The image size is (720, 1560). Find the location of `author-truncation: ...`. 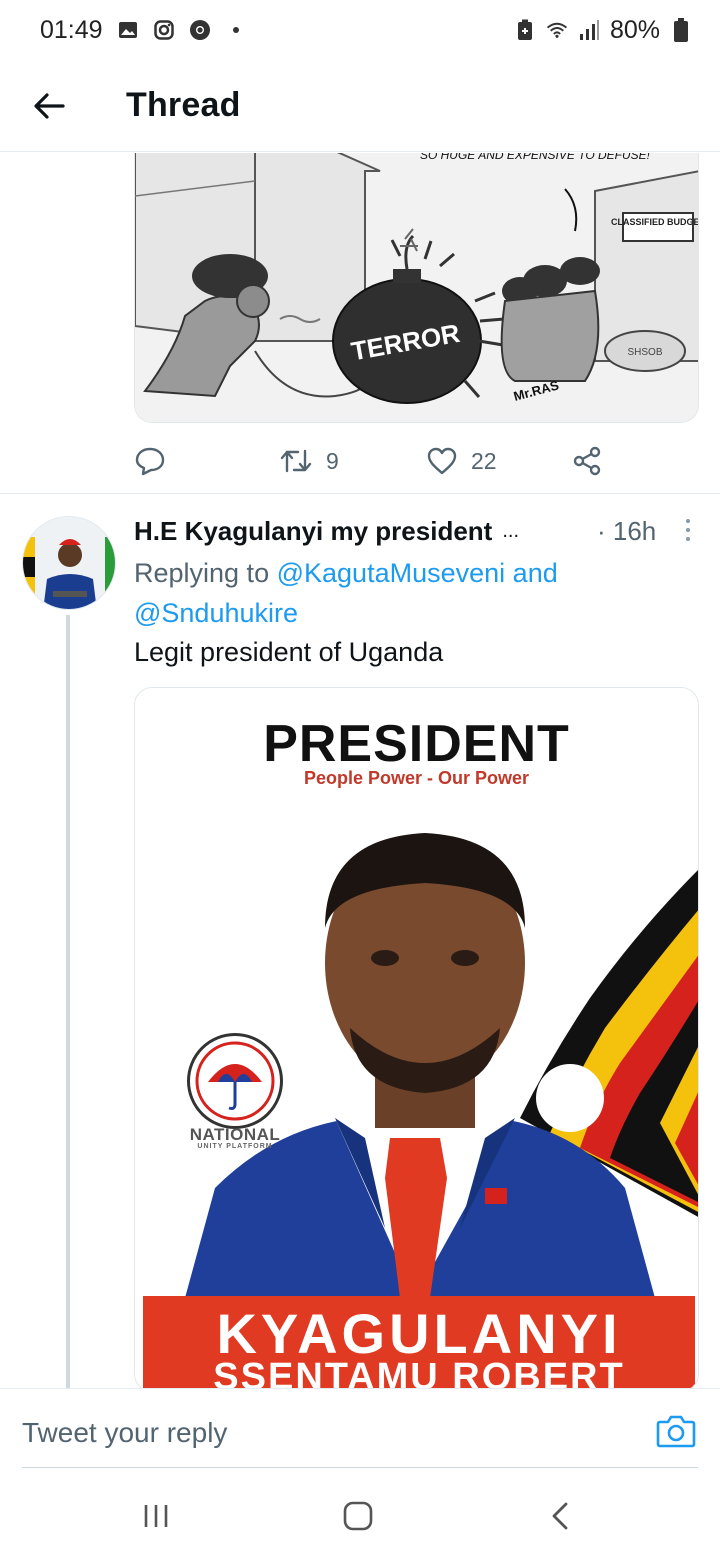

author-truncation: ... is located at coordinates (510, 530).